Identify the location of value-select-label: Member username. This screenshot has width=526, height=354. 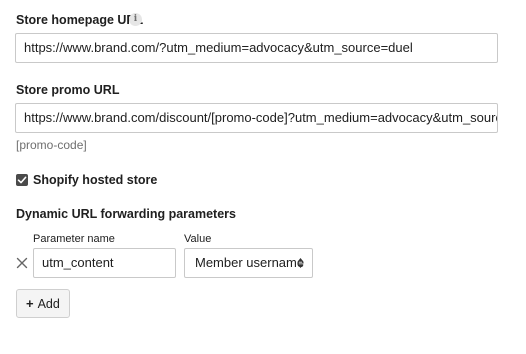
(250, 262).